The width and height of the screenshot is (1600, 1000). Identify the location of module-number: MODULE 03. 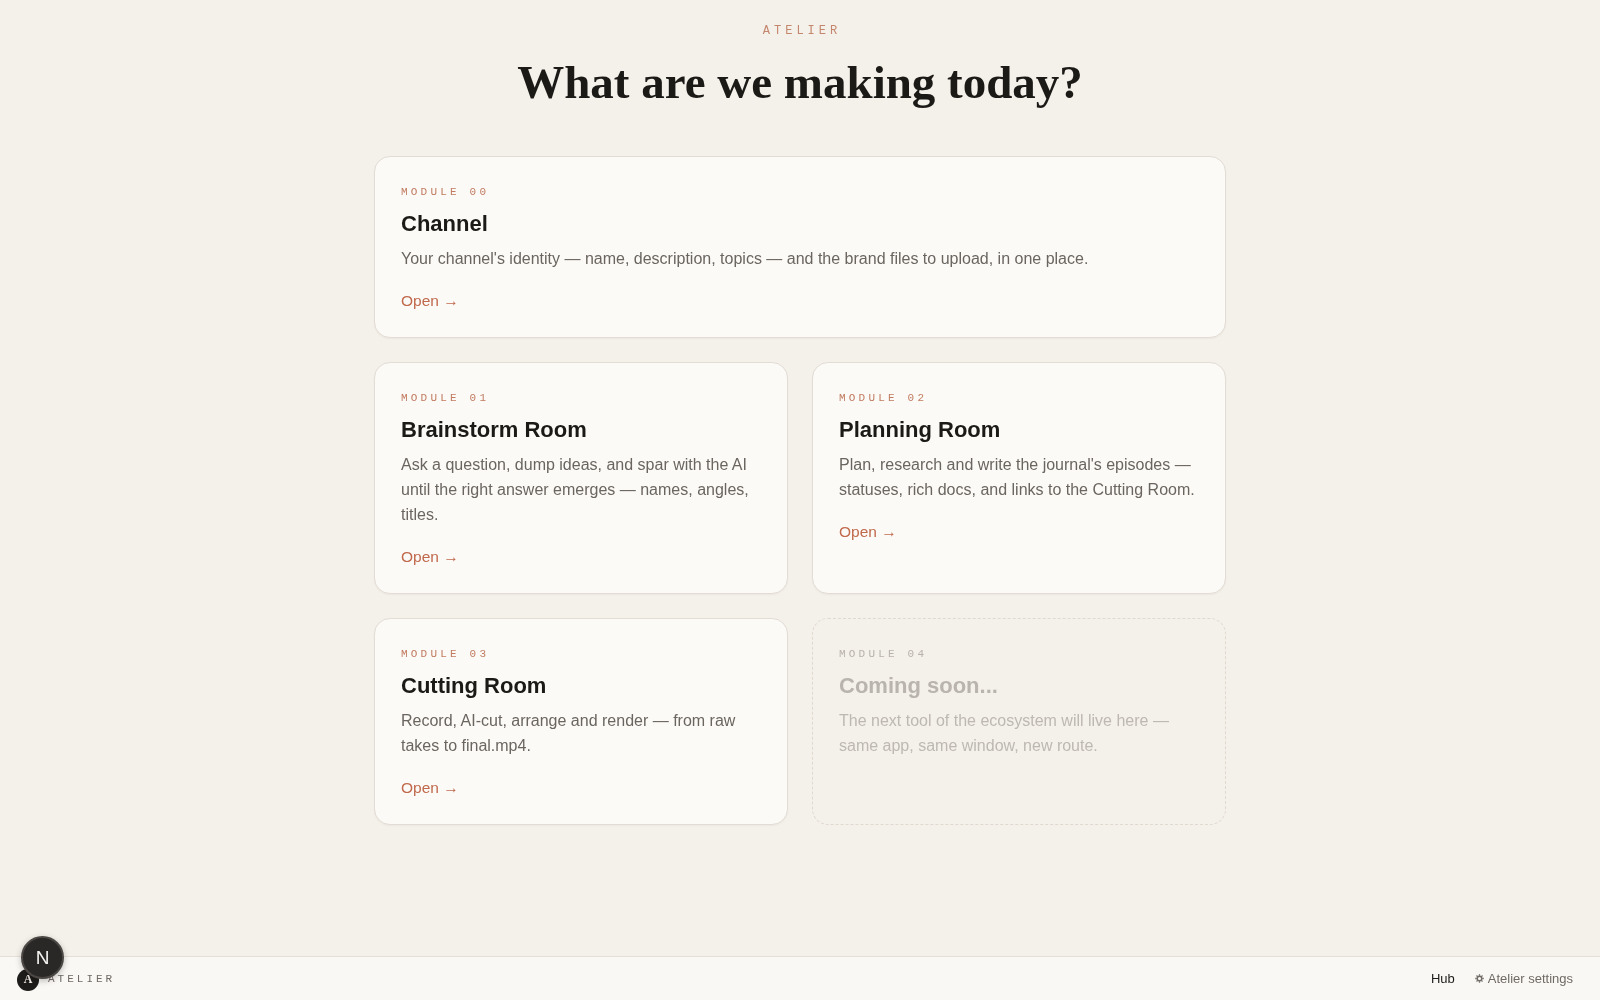
(446, 654).